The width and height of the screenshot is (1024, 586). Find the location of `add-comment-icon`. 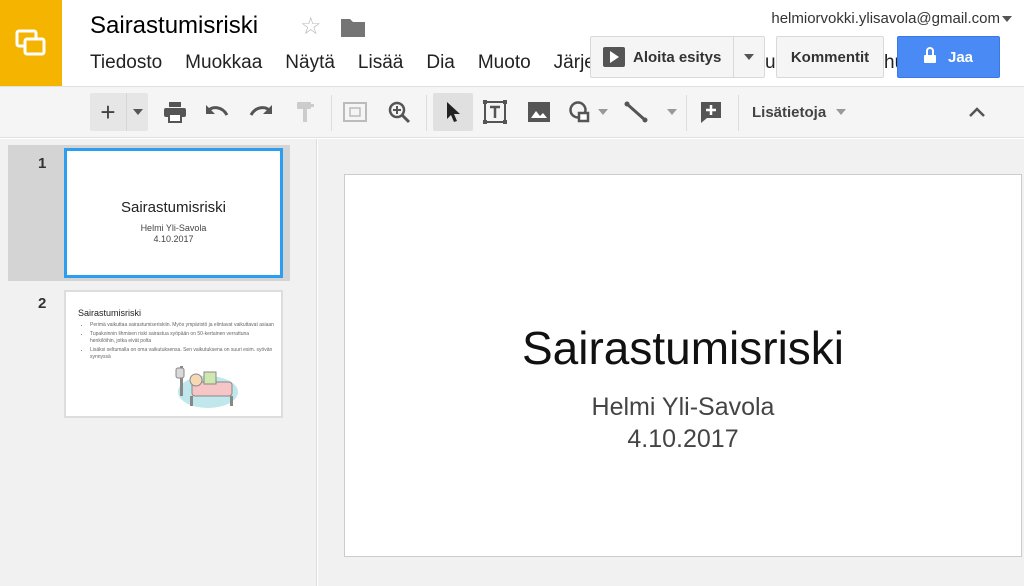

add-comment-icon is located at coordinates (711, 112).